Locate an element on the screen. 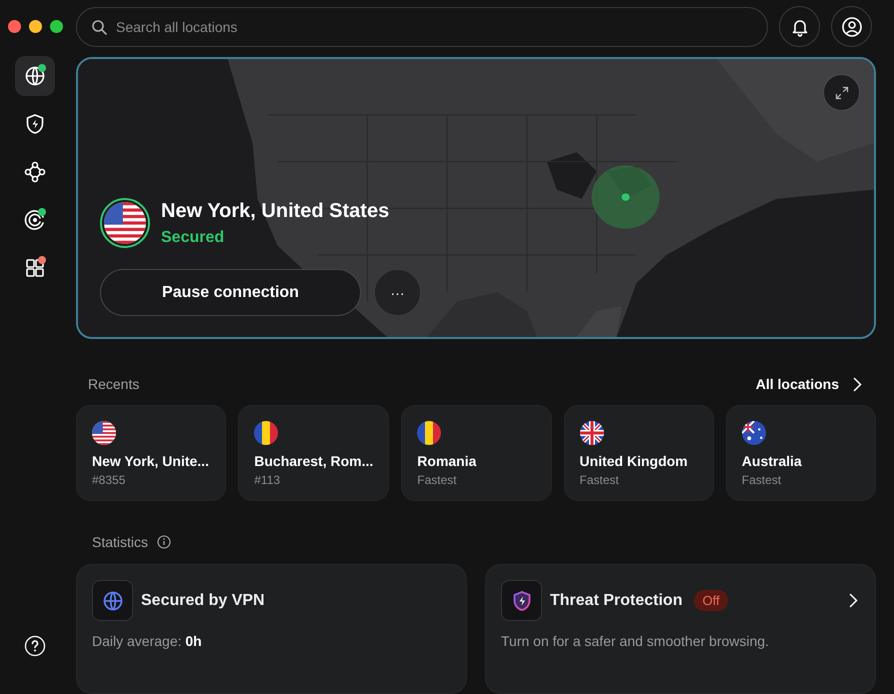 The height and width of the screenshot is (694, 894). card-text: Turn on for a safer and smoother browsing. is located at coordinates (635, 641).